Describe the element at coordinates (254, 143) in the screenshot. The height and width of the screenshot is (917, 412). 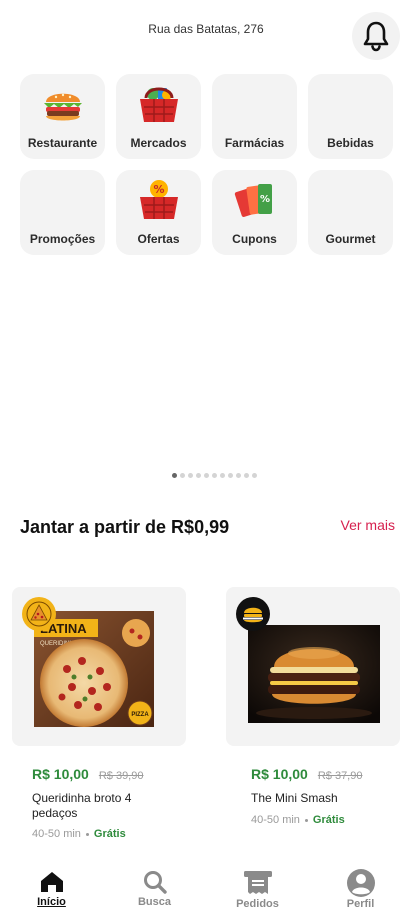
I see `category-label: Farmácias` at that location.